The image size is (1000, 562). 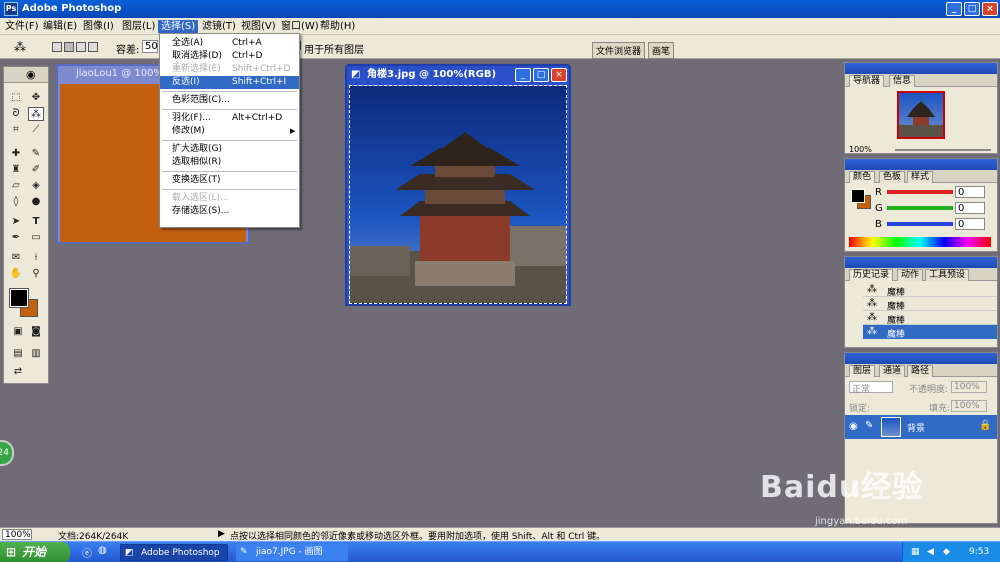 What do you see at coordinates (36, 332) in the screenshot?
I see `quick-mask-icon: ◙` at bounding box center [36, 332].